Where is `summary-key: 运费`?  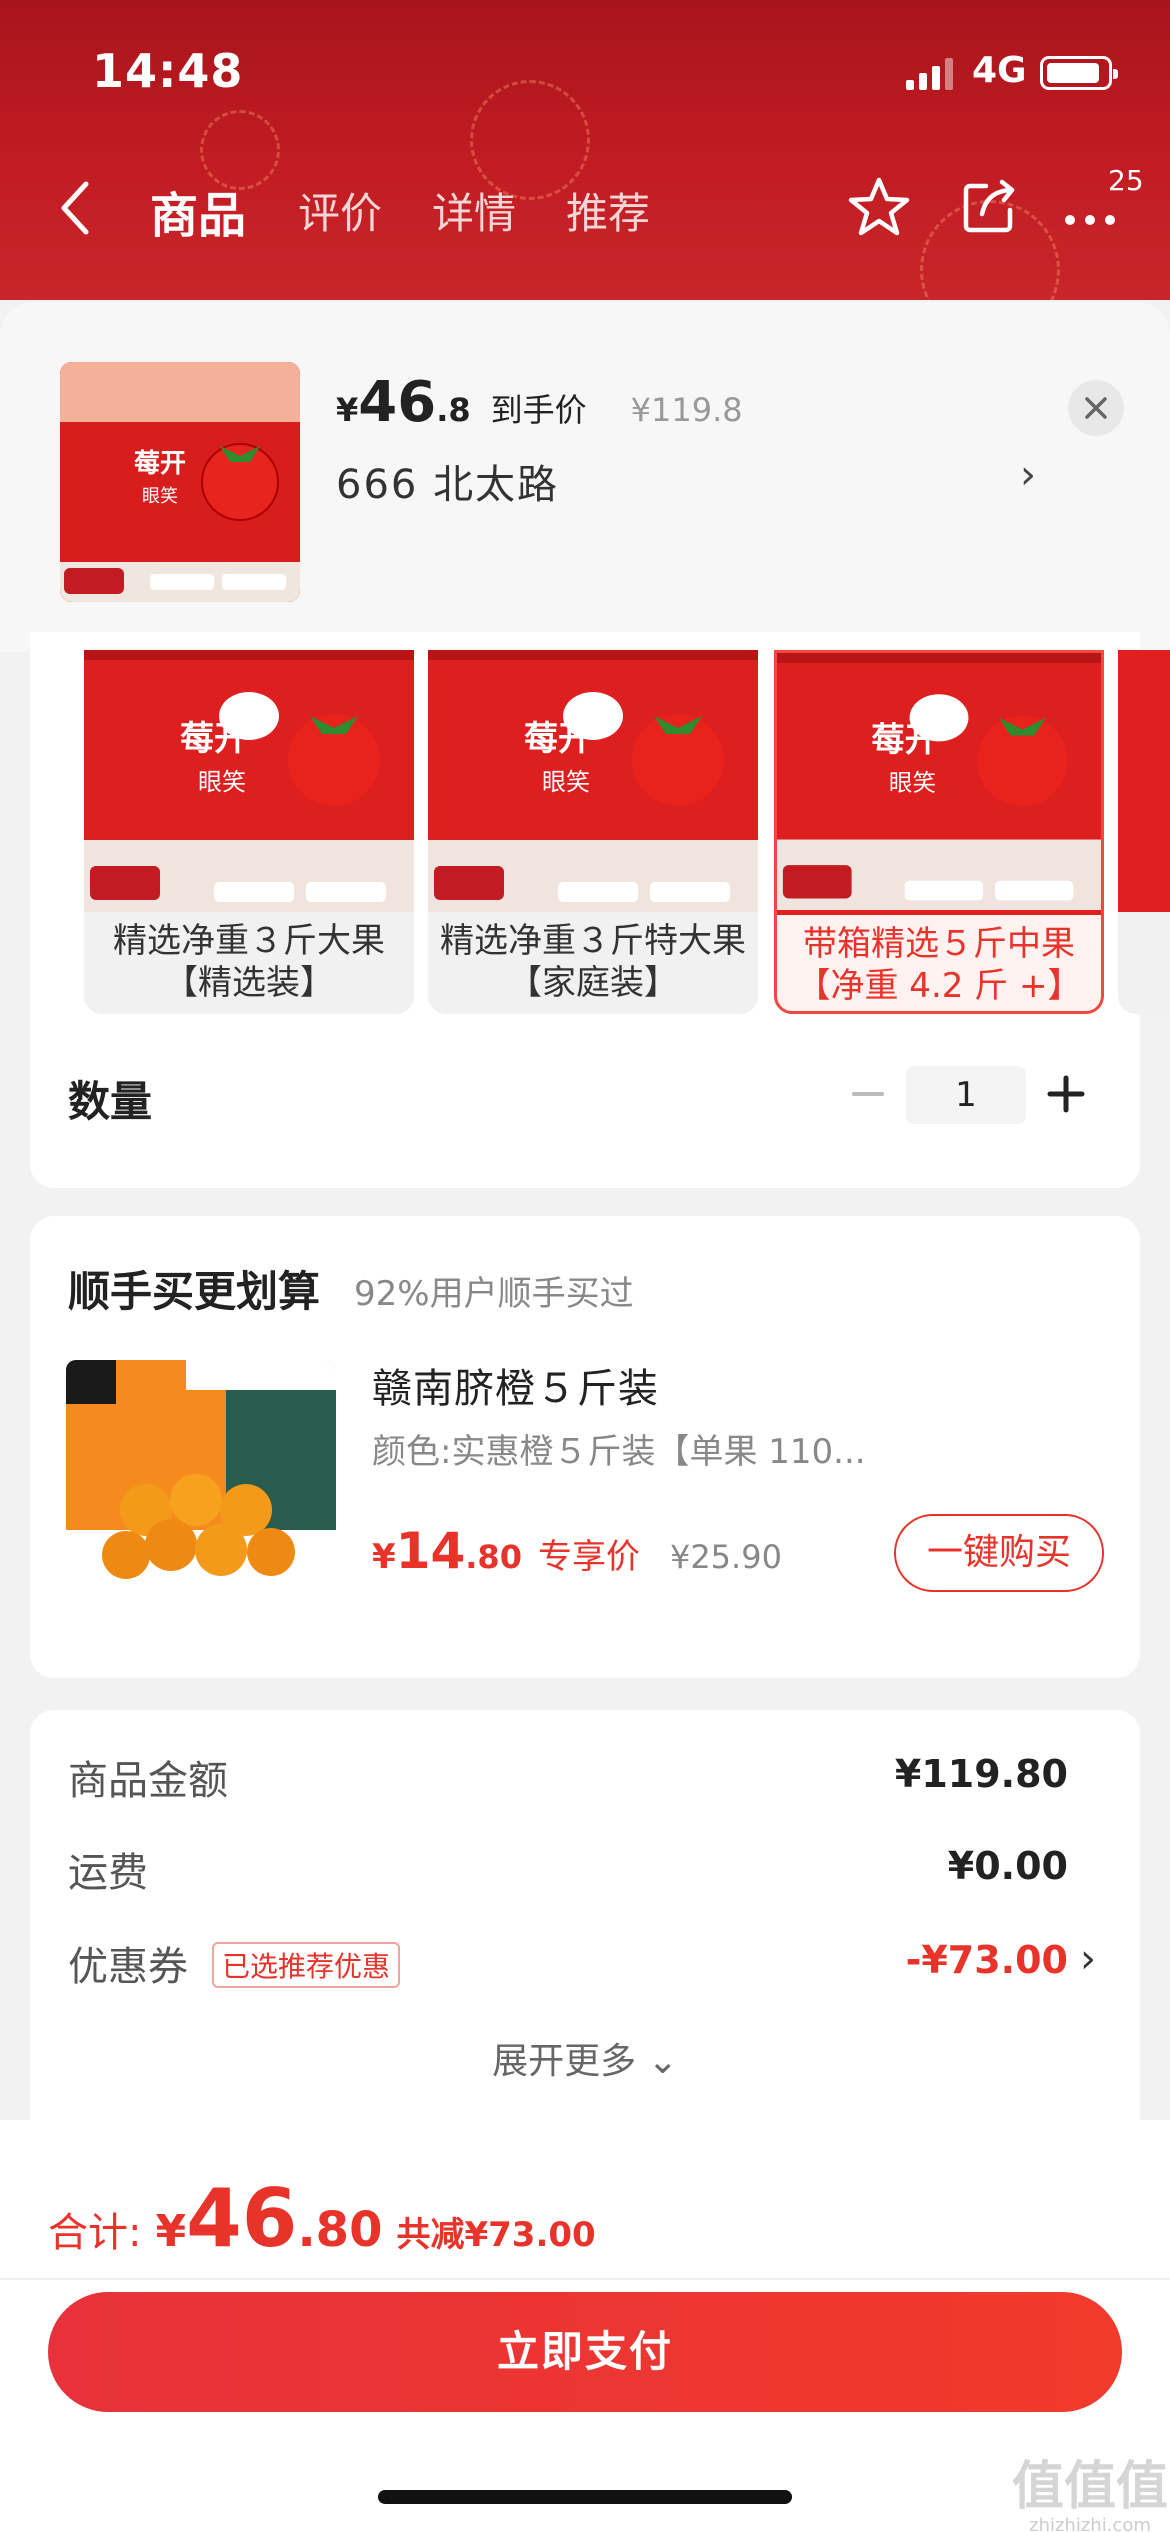 summary-key: 运费 is located at coordinates (108, 1873).